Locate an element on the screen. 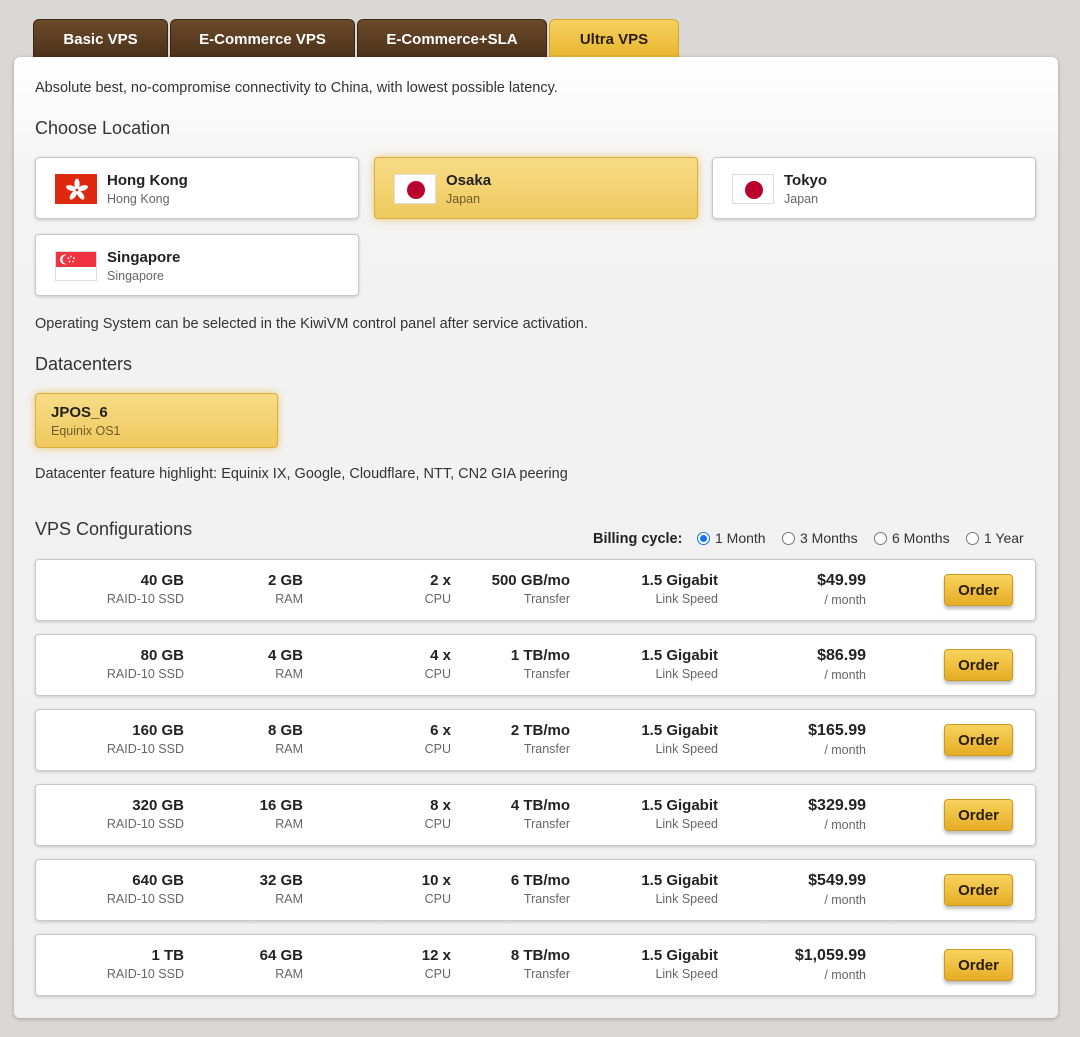  config-price: $86.99 / month is located at coordinates (841, 664).